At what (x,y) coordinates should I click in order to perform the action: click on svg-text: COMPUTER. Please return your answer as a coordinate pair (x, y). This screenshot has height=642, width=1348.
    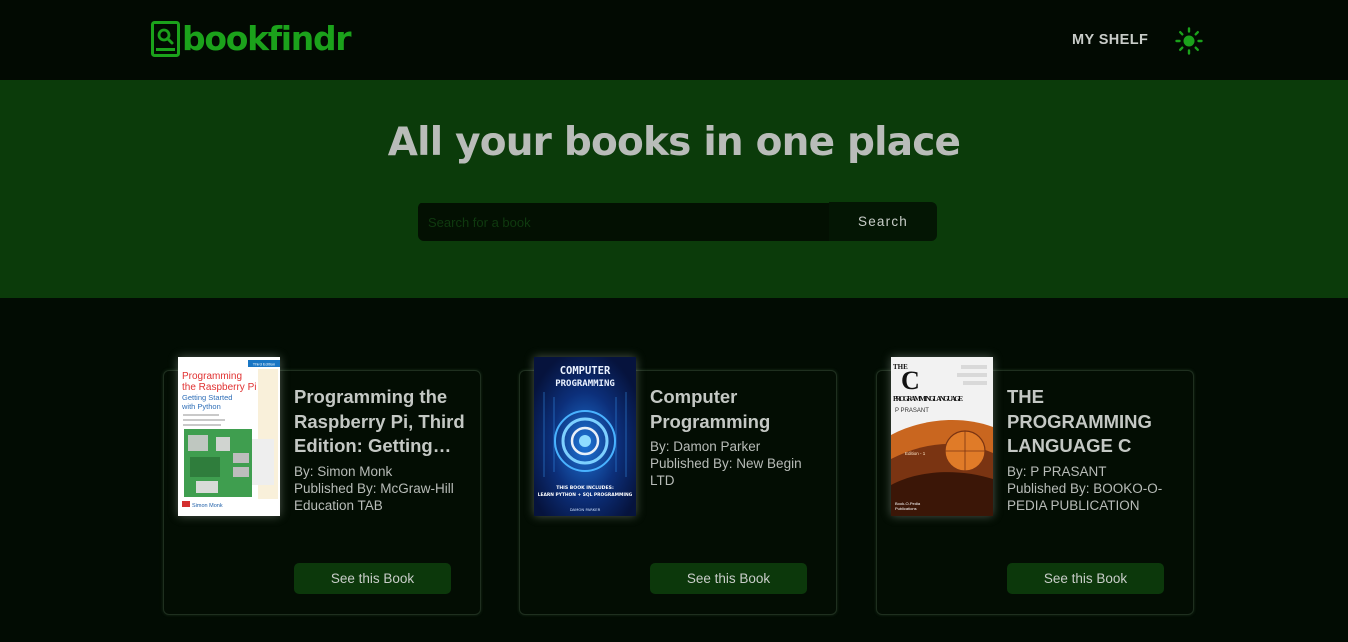
    Looking at the image, I should click on (585, 371).